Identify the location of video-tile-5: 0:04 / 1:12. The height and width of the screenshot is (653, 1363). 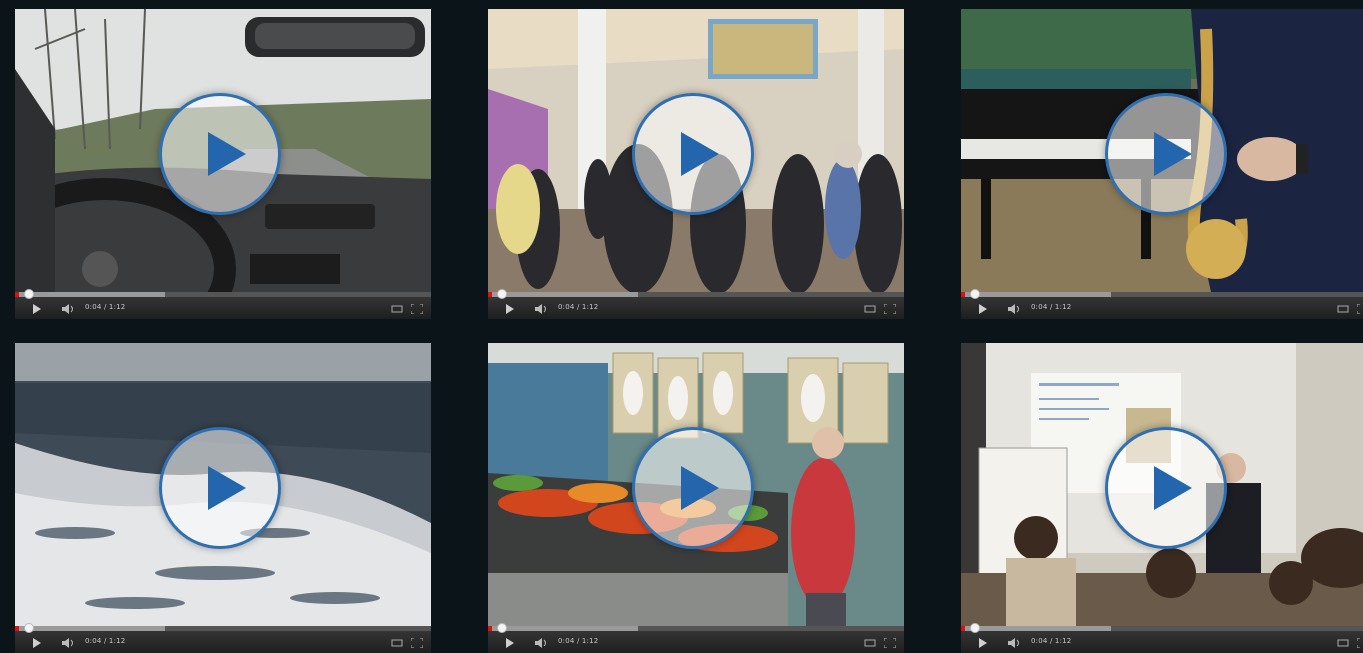
(696, 498).